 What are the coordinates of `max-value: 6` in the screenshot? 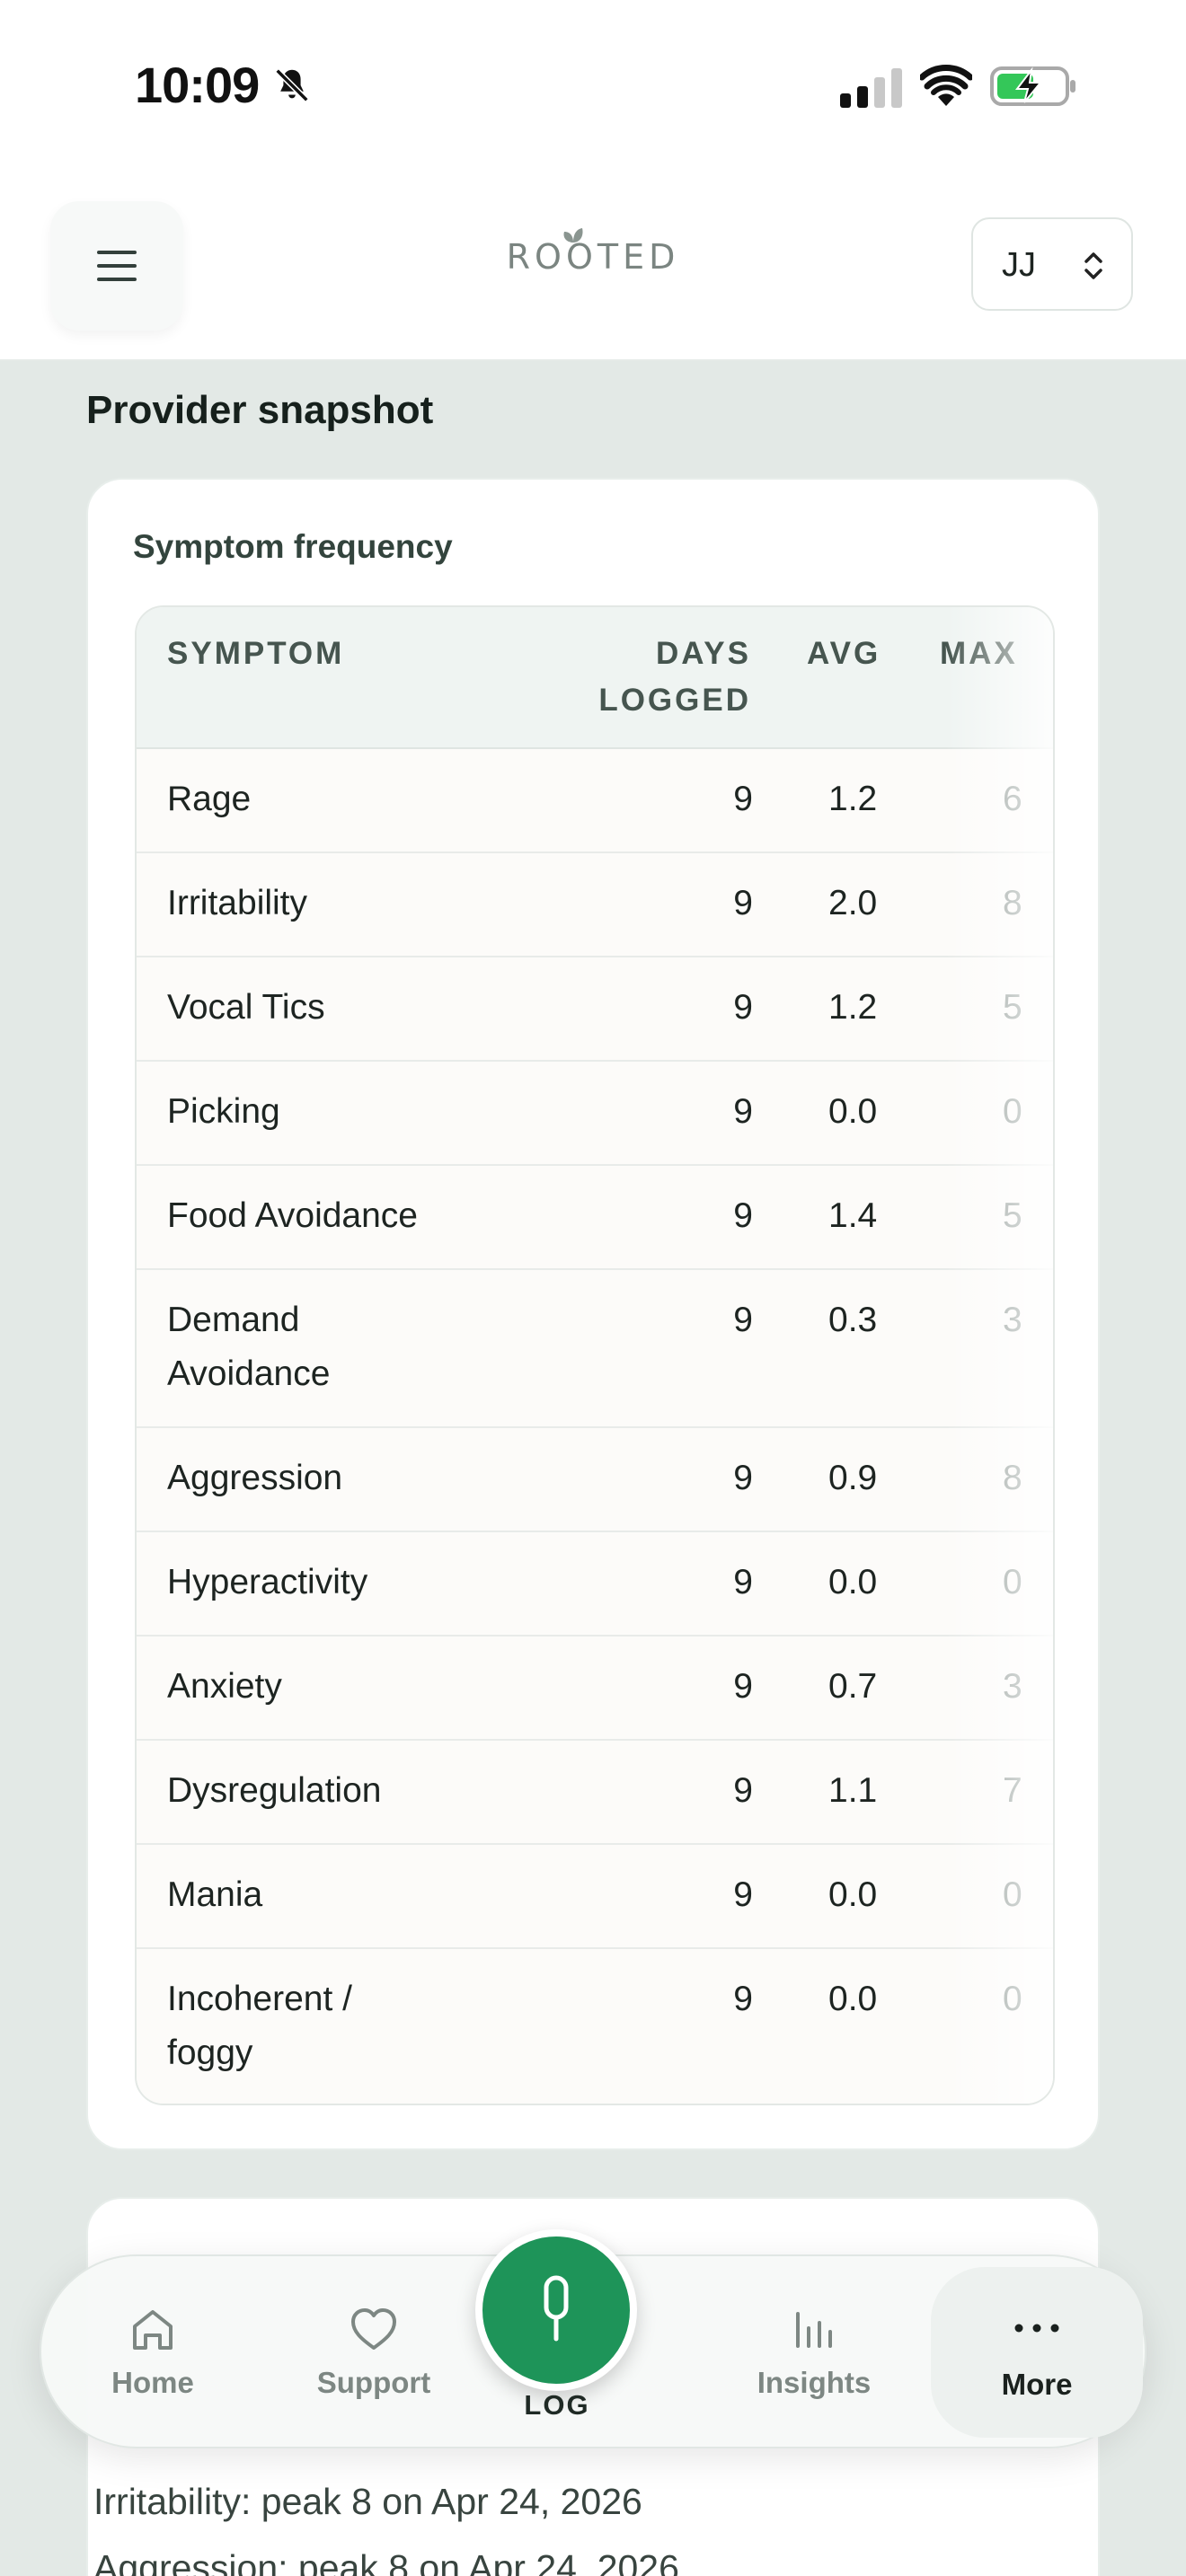 It's located at (1013, 799).